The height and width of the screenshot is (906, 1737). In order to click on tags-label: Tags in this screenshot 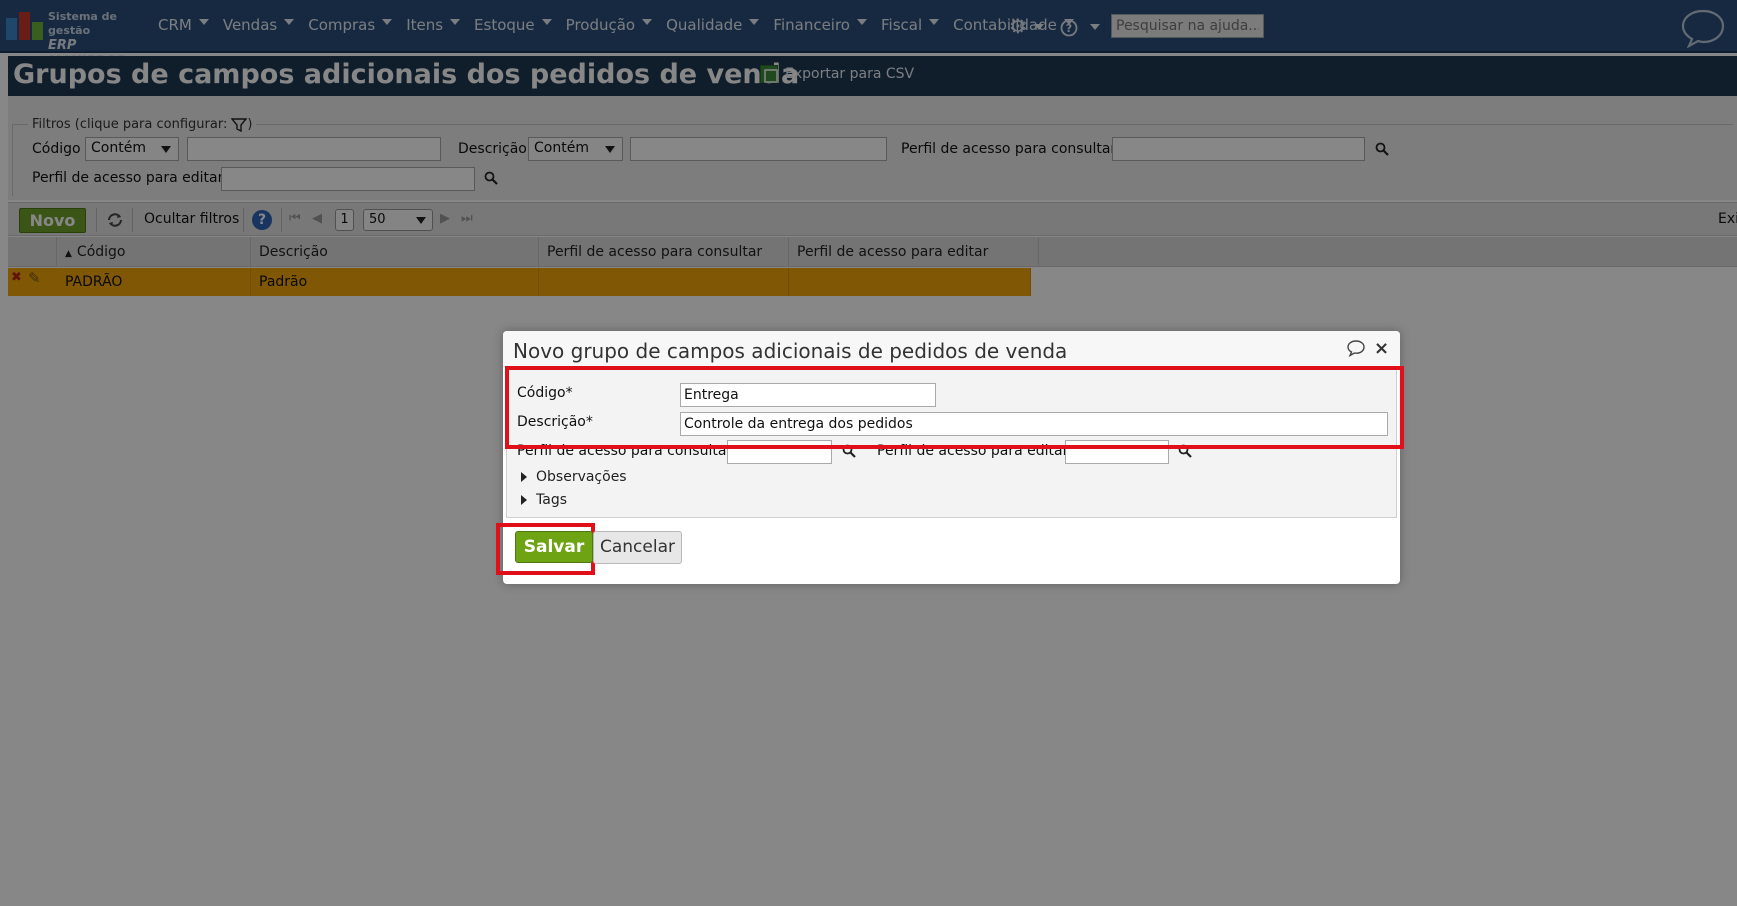, I will do `click(551, 500)`.